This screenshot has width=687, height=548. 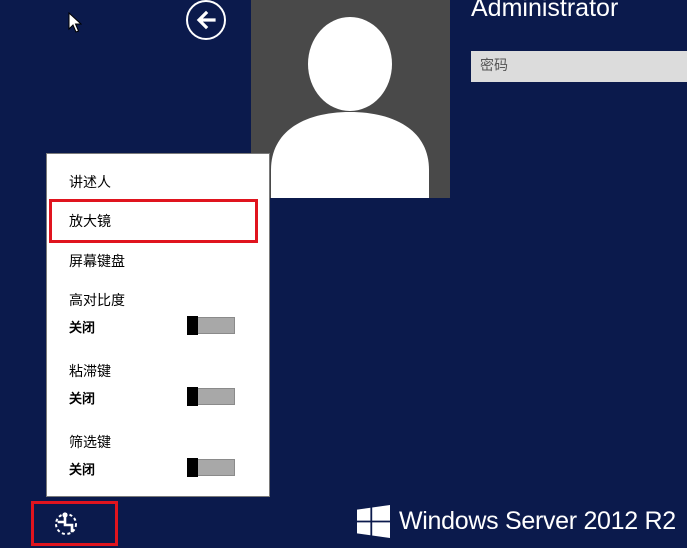 What do you see at coordinates (211, 396) in the screenshot?
I see `sticky-keys-toggle` at bounding box center [211, 396].